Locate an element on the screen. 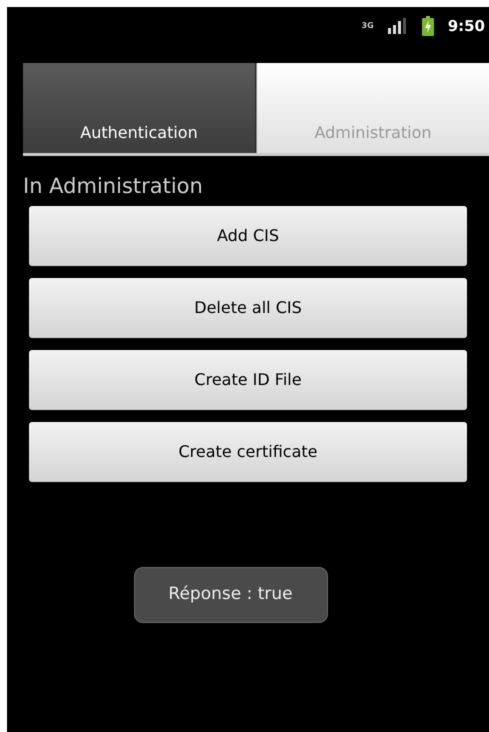 This screenshot has width=489, height=732. network-type-label: 3G is located at coordinates (368, 26).